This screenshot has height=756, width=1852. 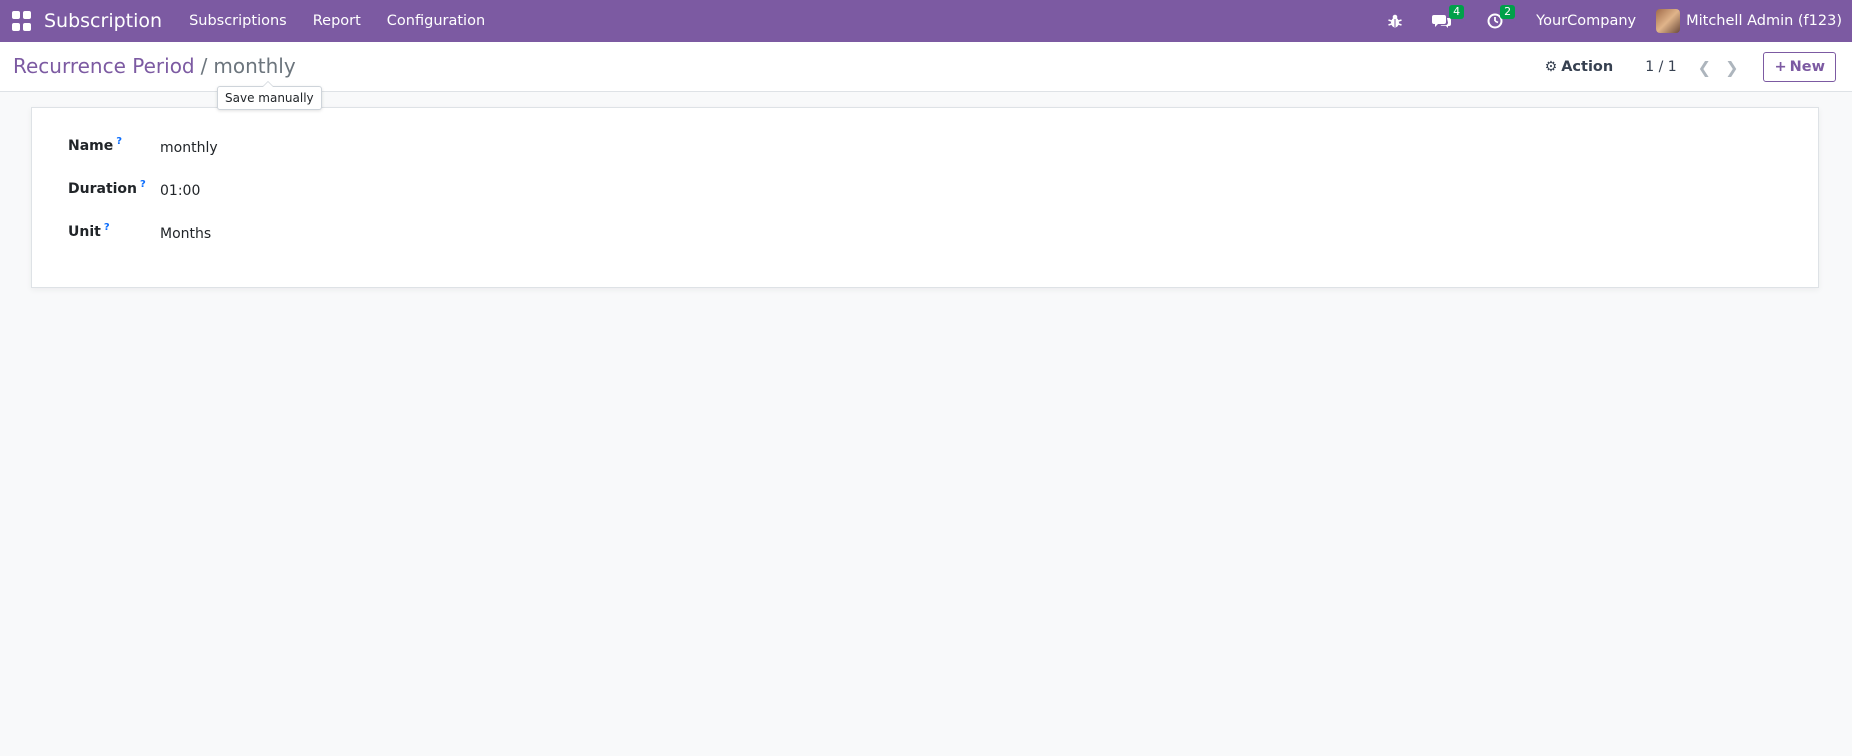 What do you see at coordinates (1807, 67) in the screenshot?
I see `new-label: New` at bounding box center [1807, 67].